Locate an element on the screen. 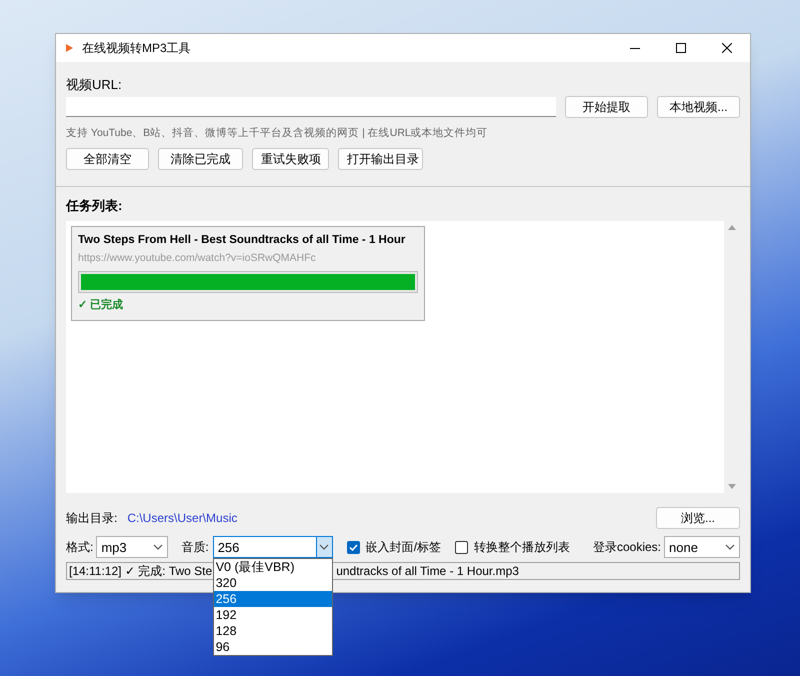  output-label: 输出目录: is located at coordinates (92, 519).